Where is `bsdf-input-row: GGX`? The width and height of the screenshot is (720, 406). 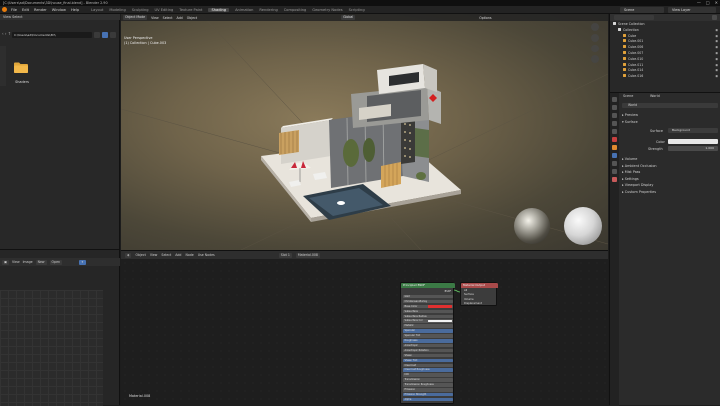 bsdf-input-row: GGX is located at coordinates (428, 296).